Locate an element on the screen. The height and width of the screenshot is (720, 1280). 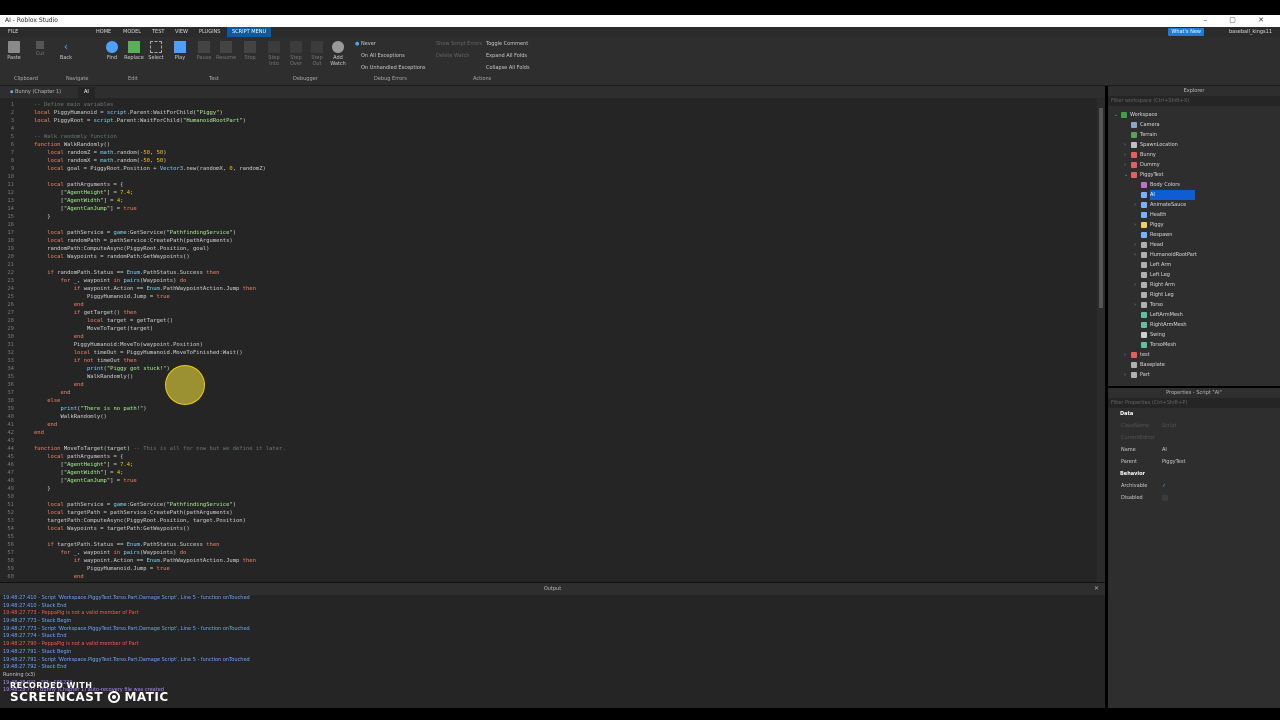
prop-archivable: Archivable ✓ is located at coordinates (1194, 486).